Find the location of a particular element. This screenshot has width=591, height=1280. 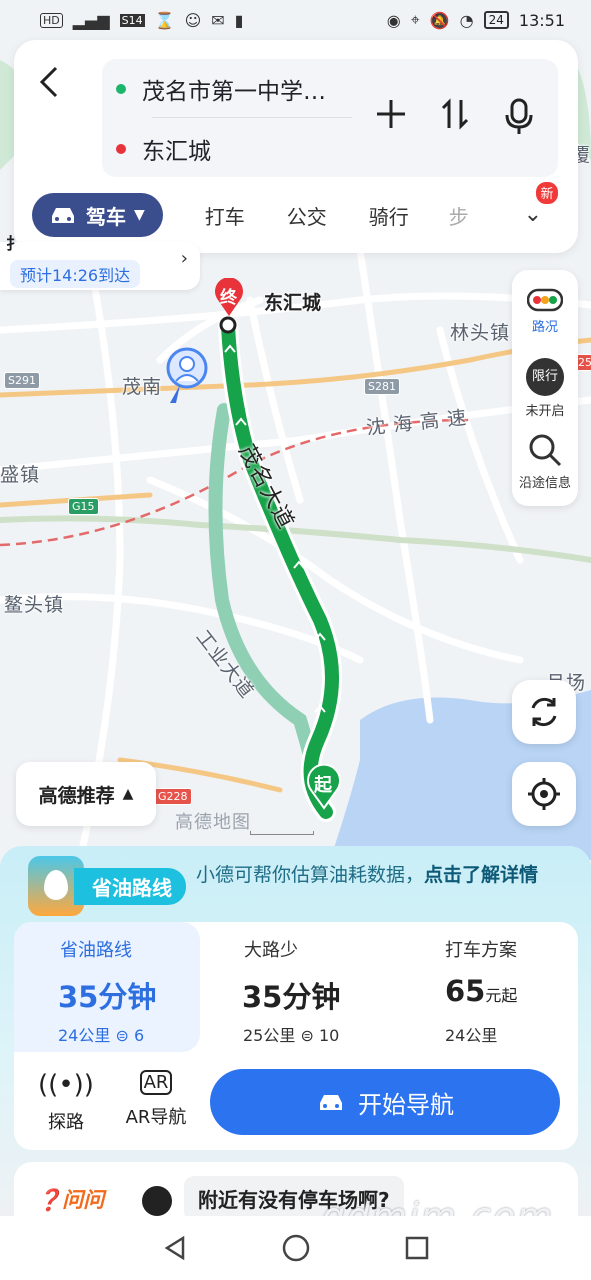

current-location-marker is located at coordinates (187, 377).